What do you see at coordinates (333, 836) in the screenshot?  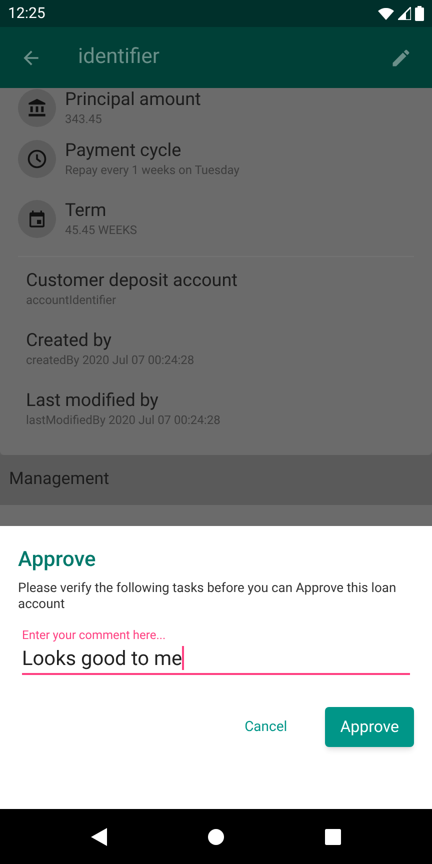 I see `recents-icon` at bounding box center [333, 836].